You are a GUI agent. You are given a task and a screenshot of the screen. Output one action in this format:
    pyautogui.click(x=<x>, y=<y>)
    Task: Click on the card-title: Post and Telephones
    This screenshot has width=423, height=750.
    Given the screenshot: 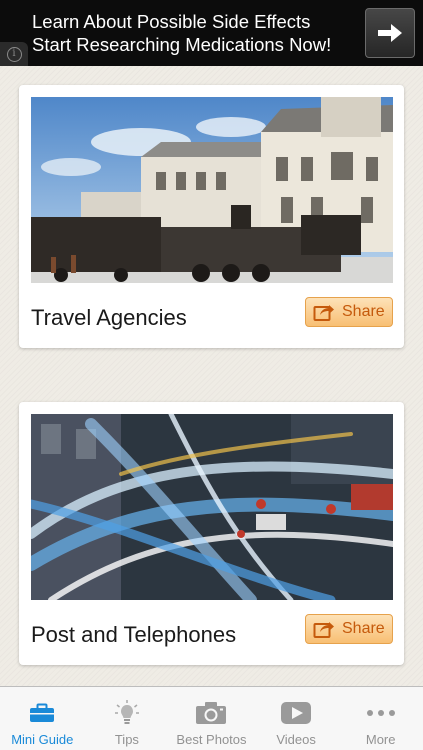 What is the action you would take?
    pyautogui.click(x=133, y=635)
    